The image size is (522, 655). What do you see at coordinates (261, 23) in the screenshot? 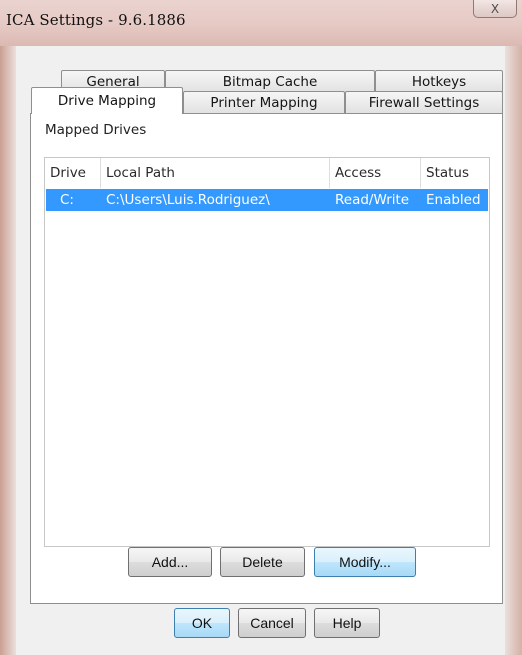
I see `title-bar: ICA Settings - 9.6.1886 X` at bounding box center [261, 23].